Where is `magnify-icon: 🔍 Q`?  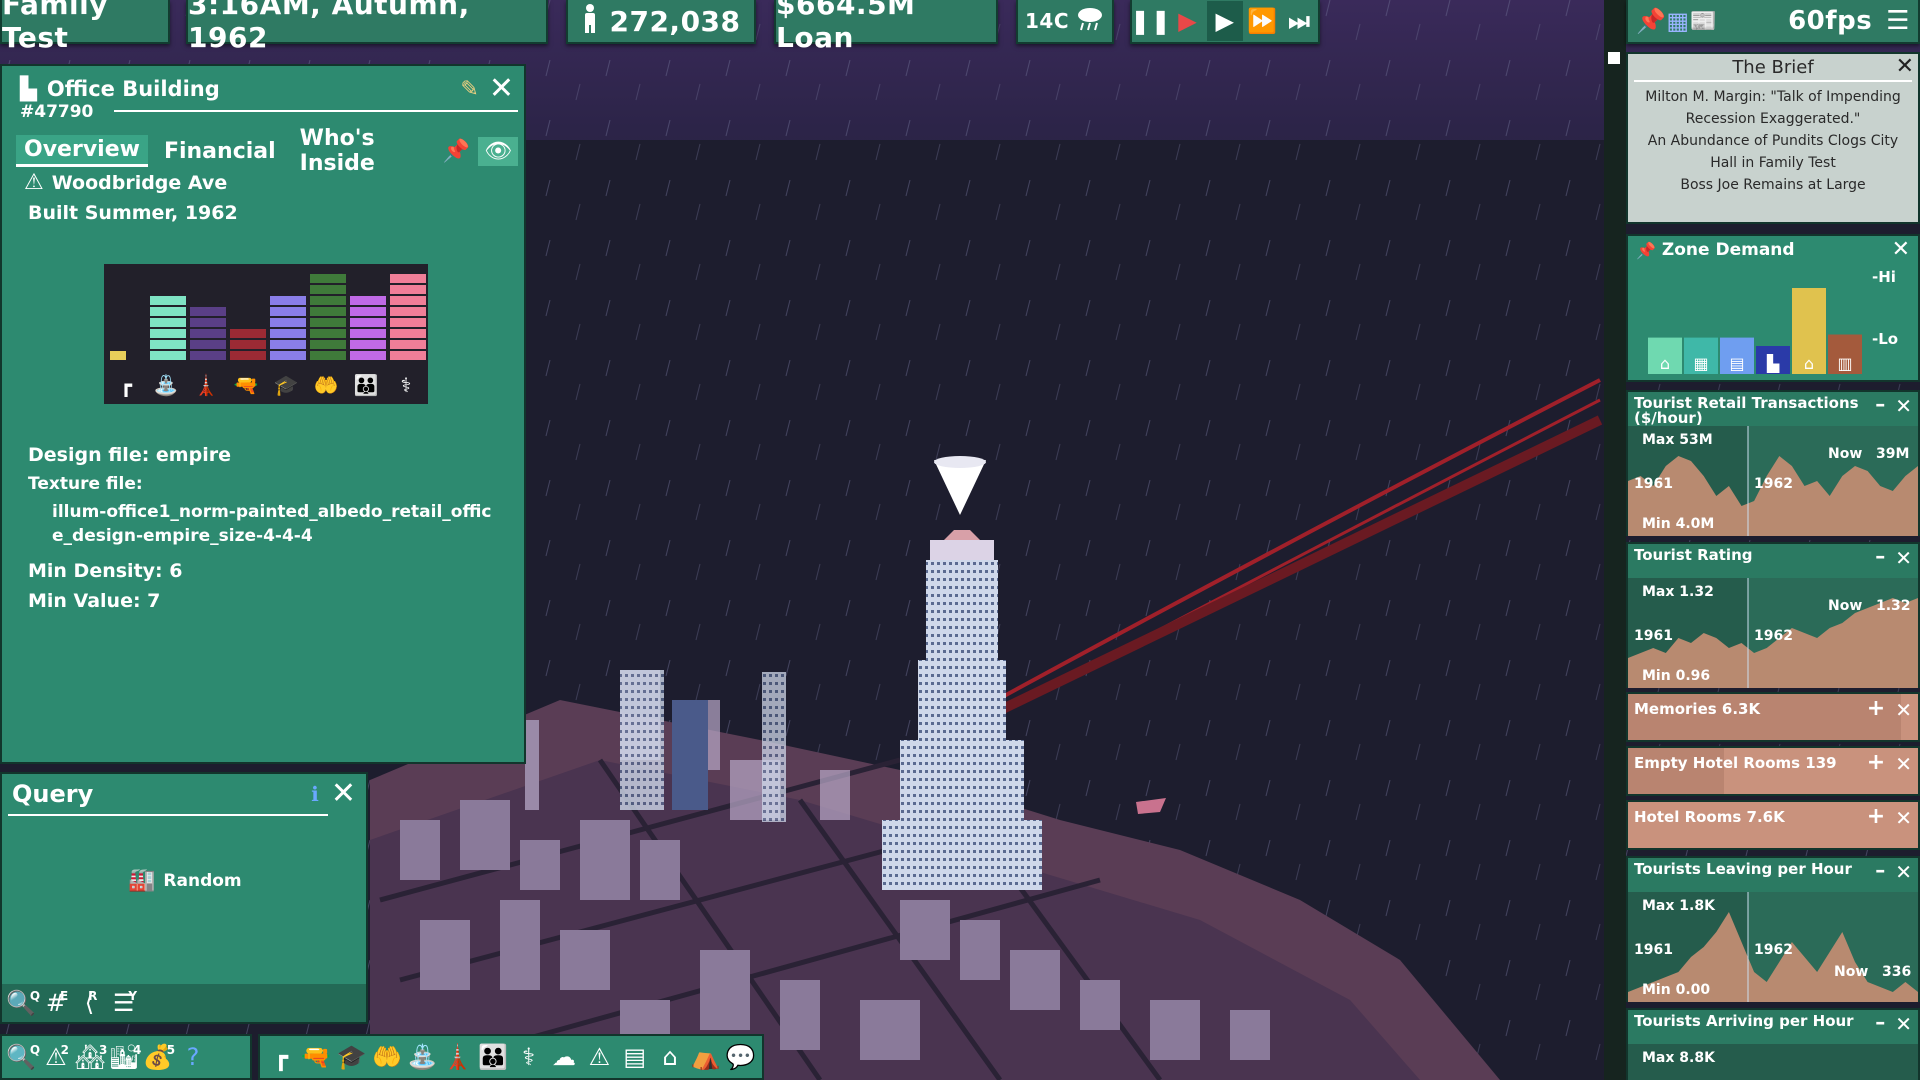 magnify-icon: 🔍 Q is located at coordinates (23, 1003).